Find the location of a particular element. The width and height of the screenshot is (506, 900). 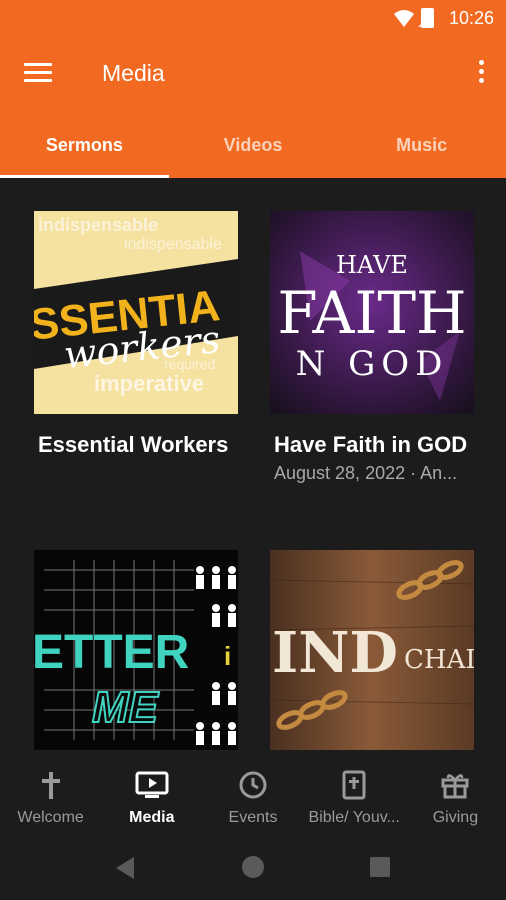

status-bar: 10:26 is located at coordinates (253, 18).